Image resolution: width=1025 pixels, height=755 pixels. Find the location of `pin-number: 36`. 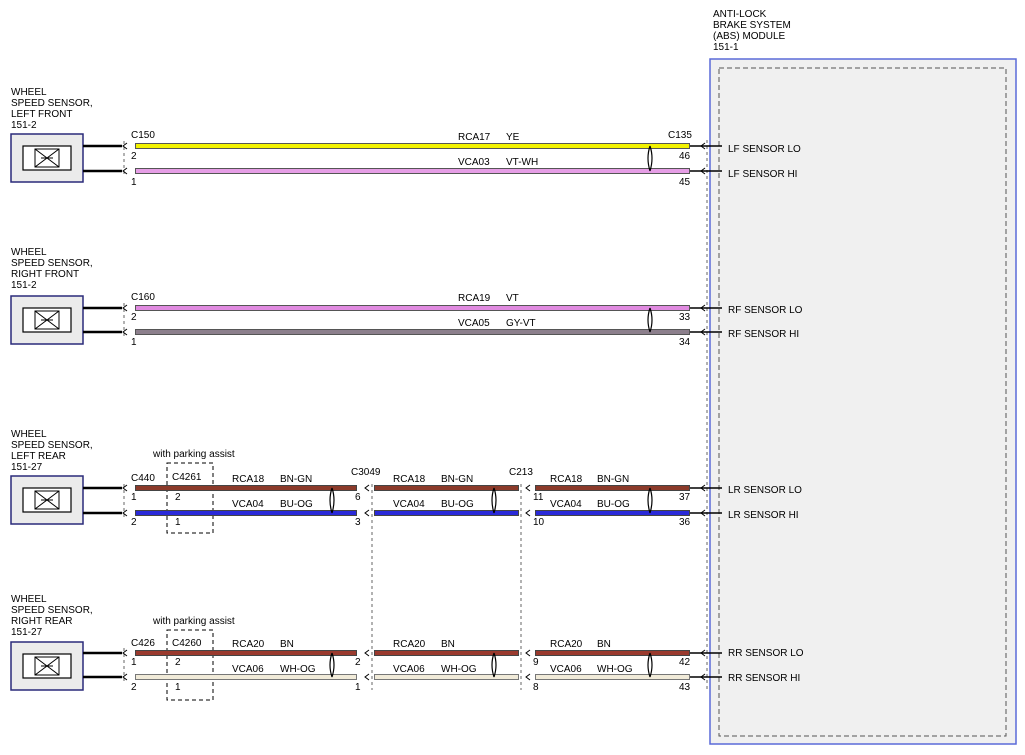

pin-number: 36 is located at coordinates (685, 522).